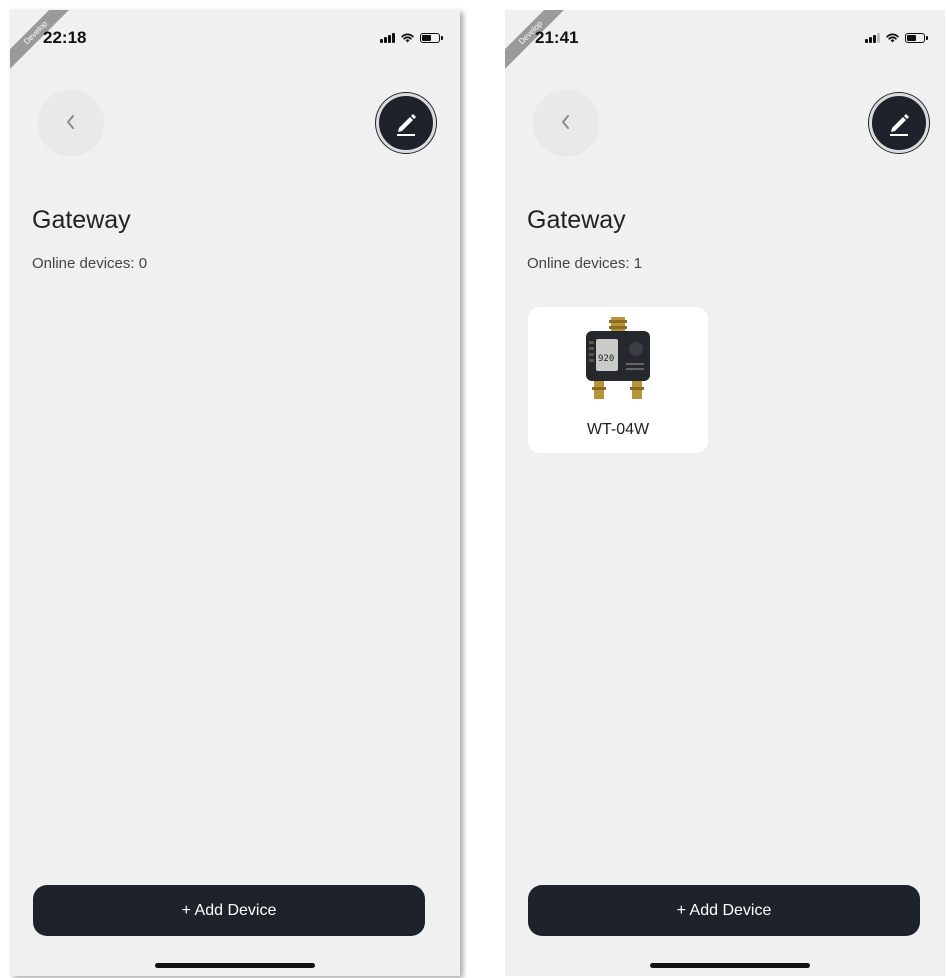  I want to click on device-name: WT-04W, so click(618, 429).